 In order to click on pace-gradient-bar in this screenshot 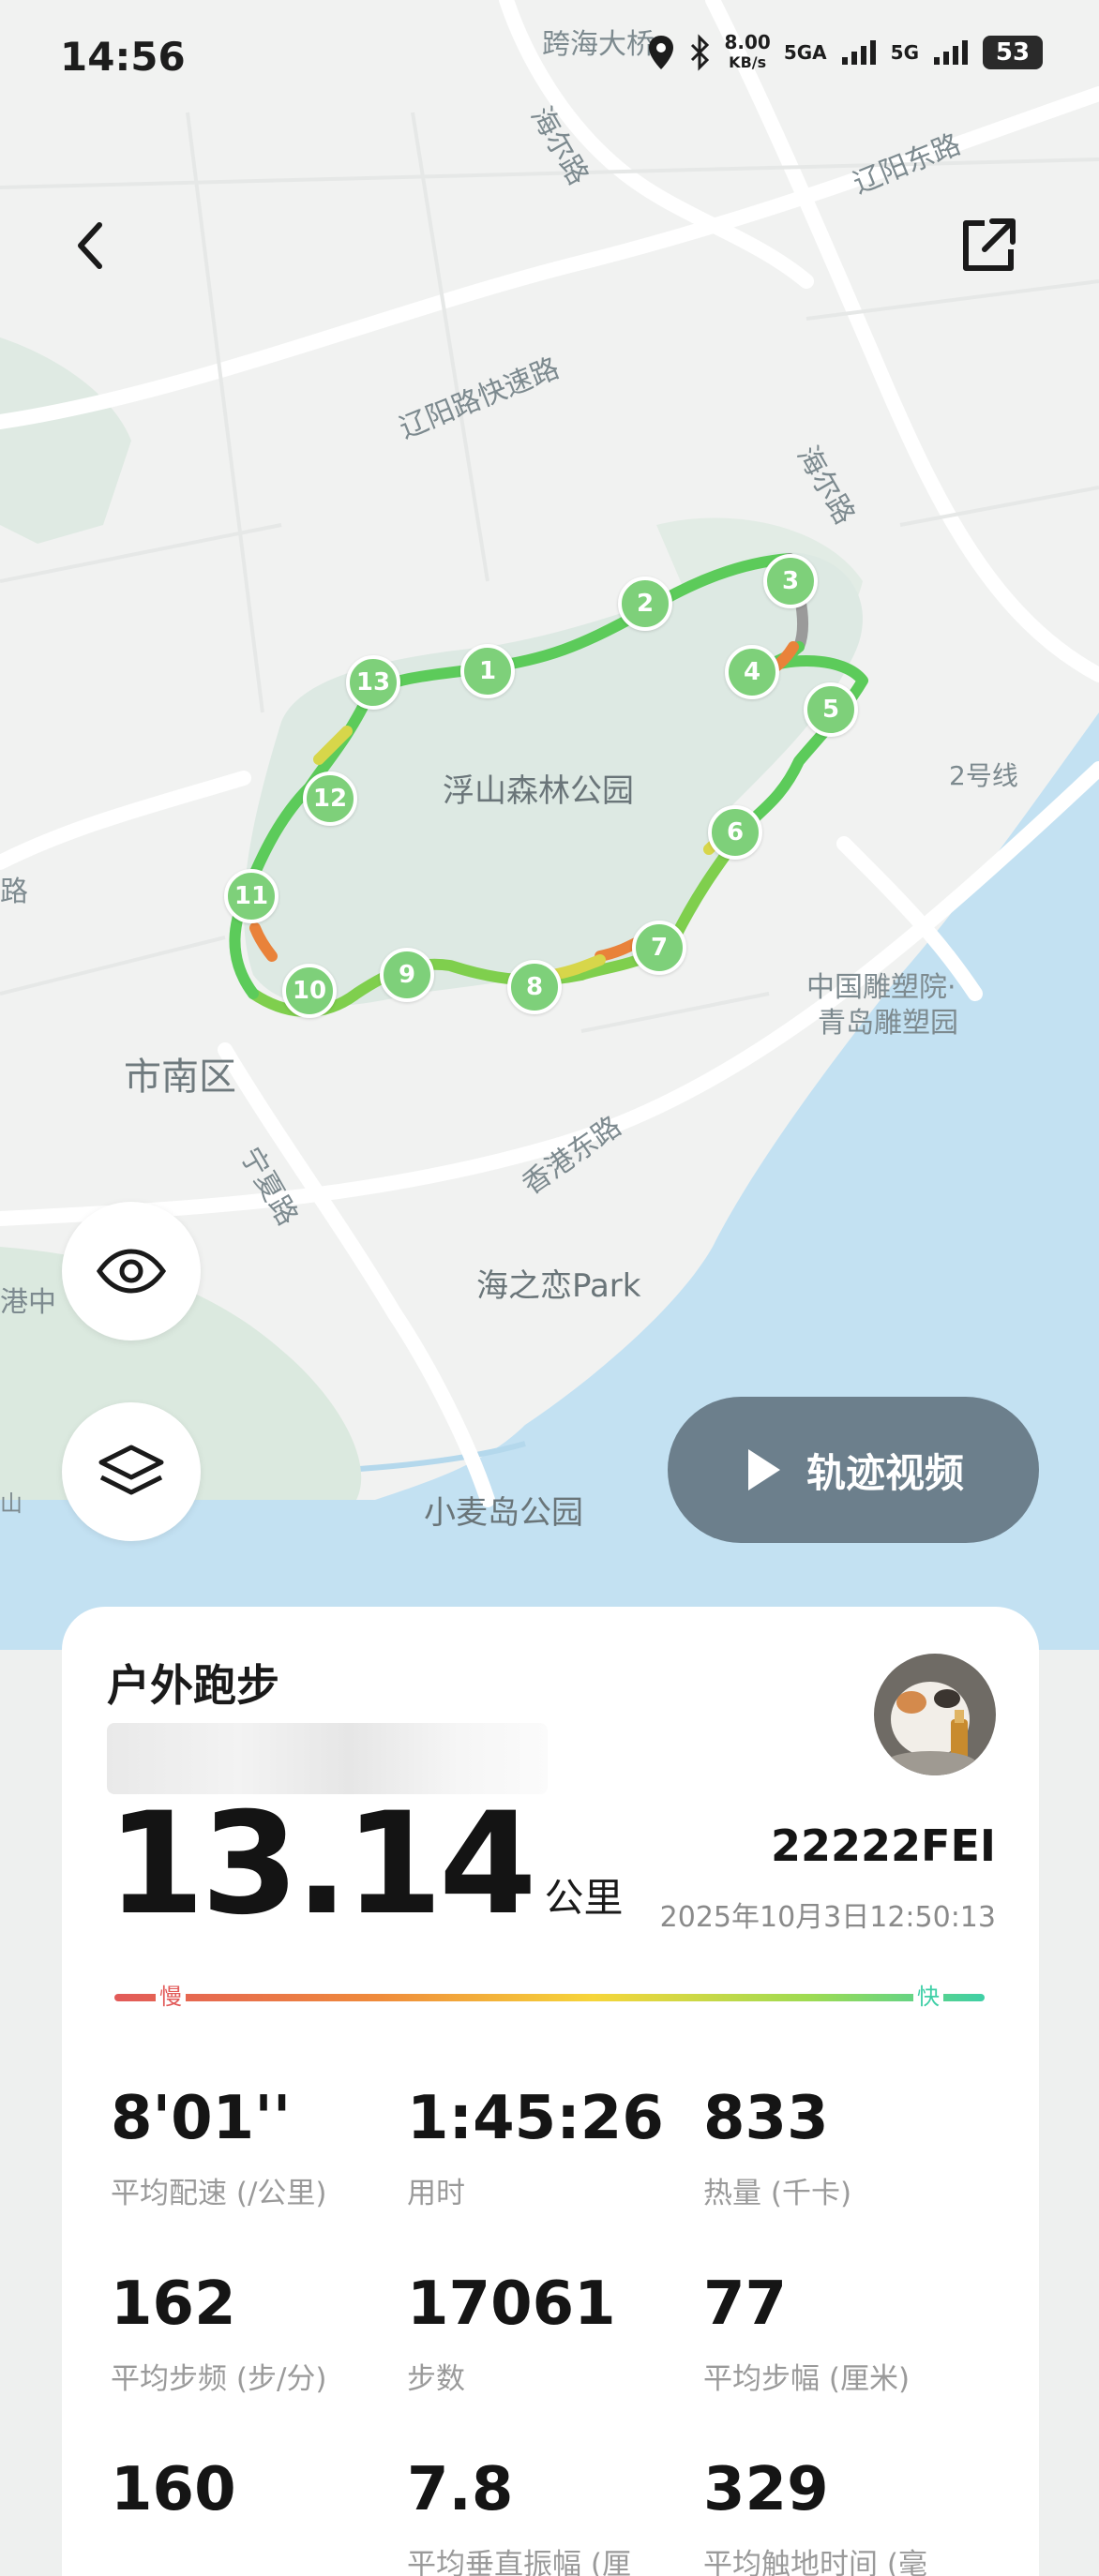, I will do `click(549, 1998)`.